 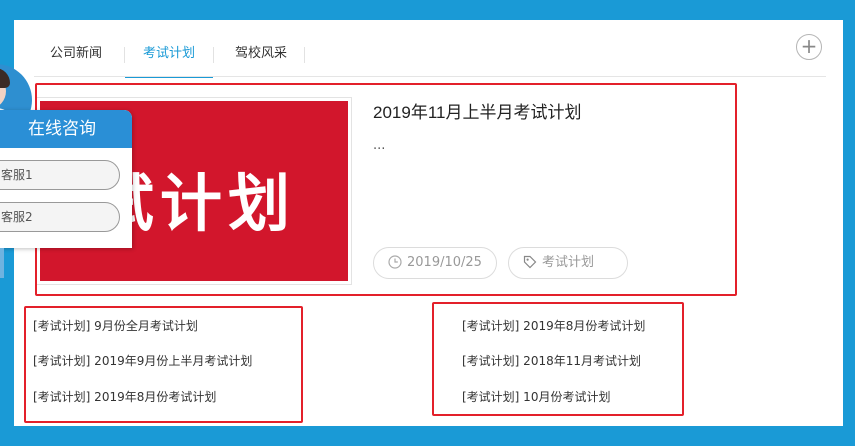 I want to click on tab-school-showcase: 驾校风采, so click(x=261, y=58).